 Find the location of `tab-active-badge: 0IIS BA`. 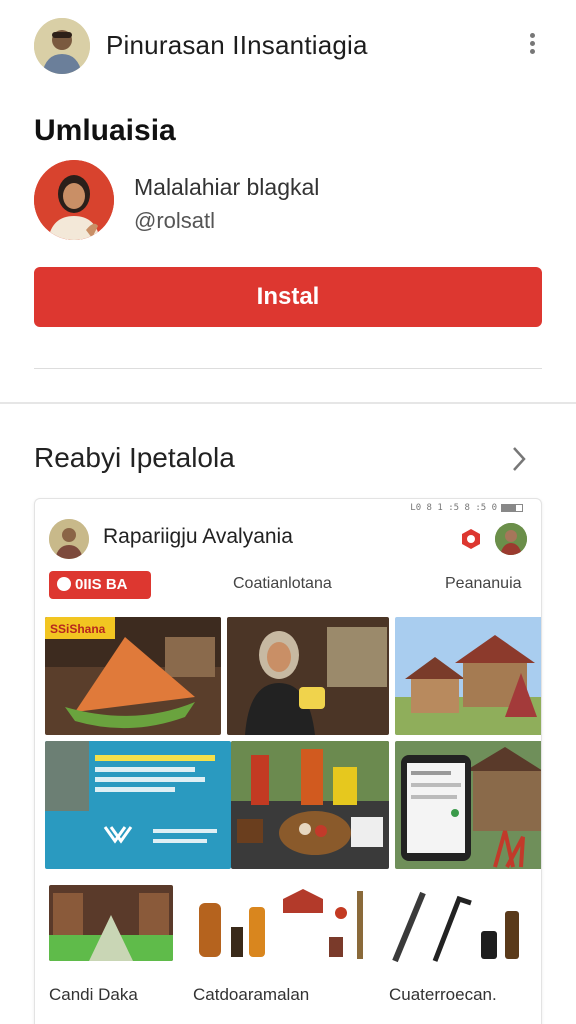

tab-active-badge: 0IIS BA is located at coordinates (100, 585).